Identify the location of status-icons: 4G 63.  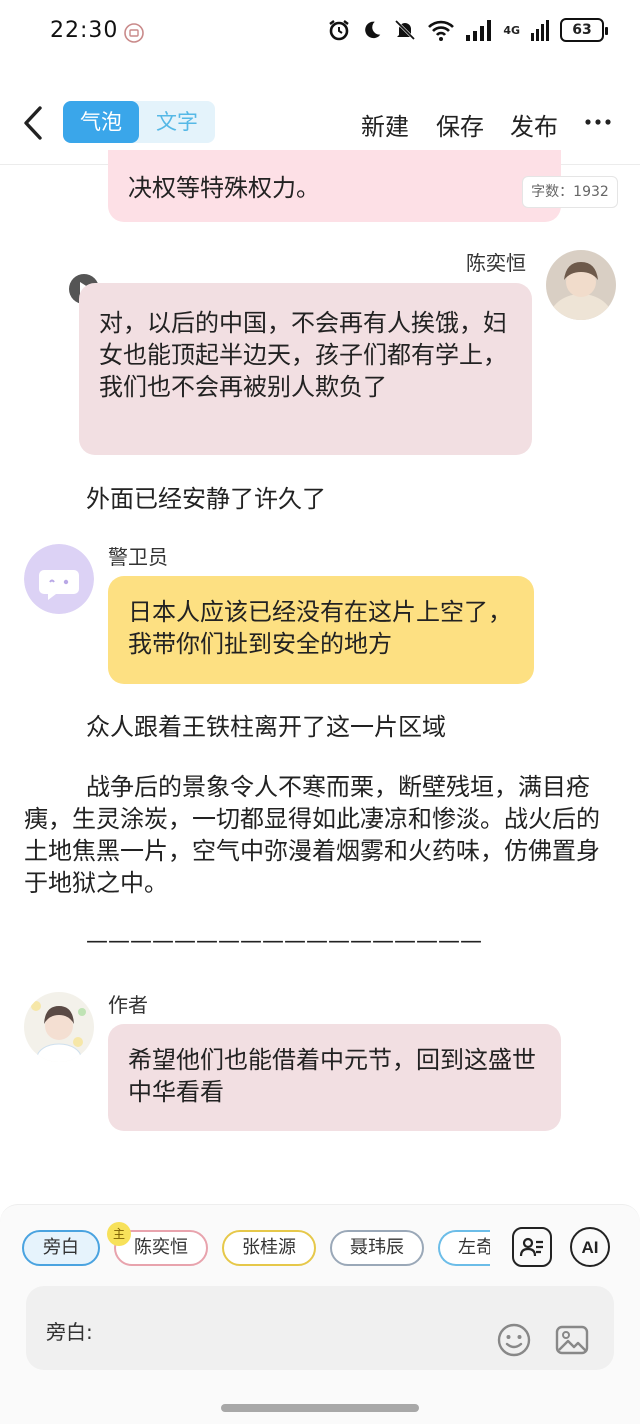
(467, 30).